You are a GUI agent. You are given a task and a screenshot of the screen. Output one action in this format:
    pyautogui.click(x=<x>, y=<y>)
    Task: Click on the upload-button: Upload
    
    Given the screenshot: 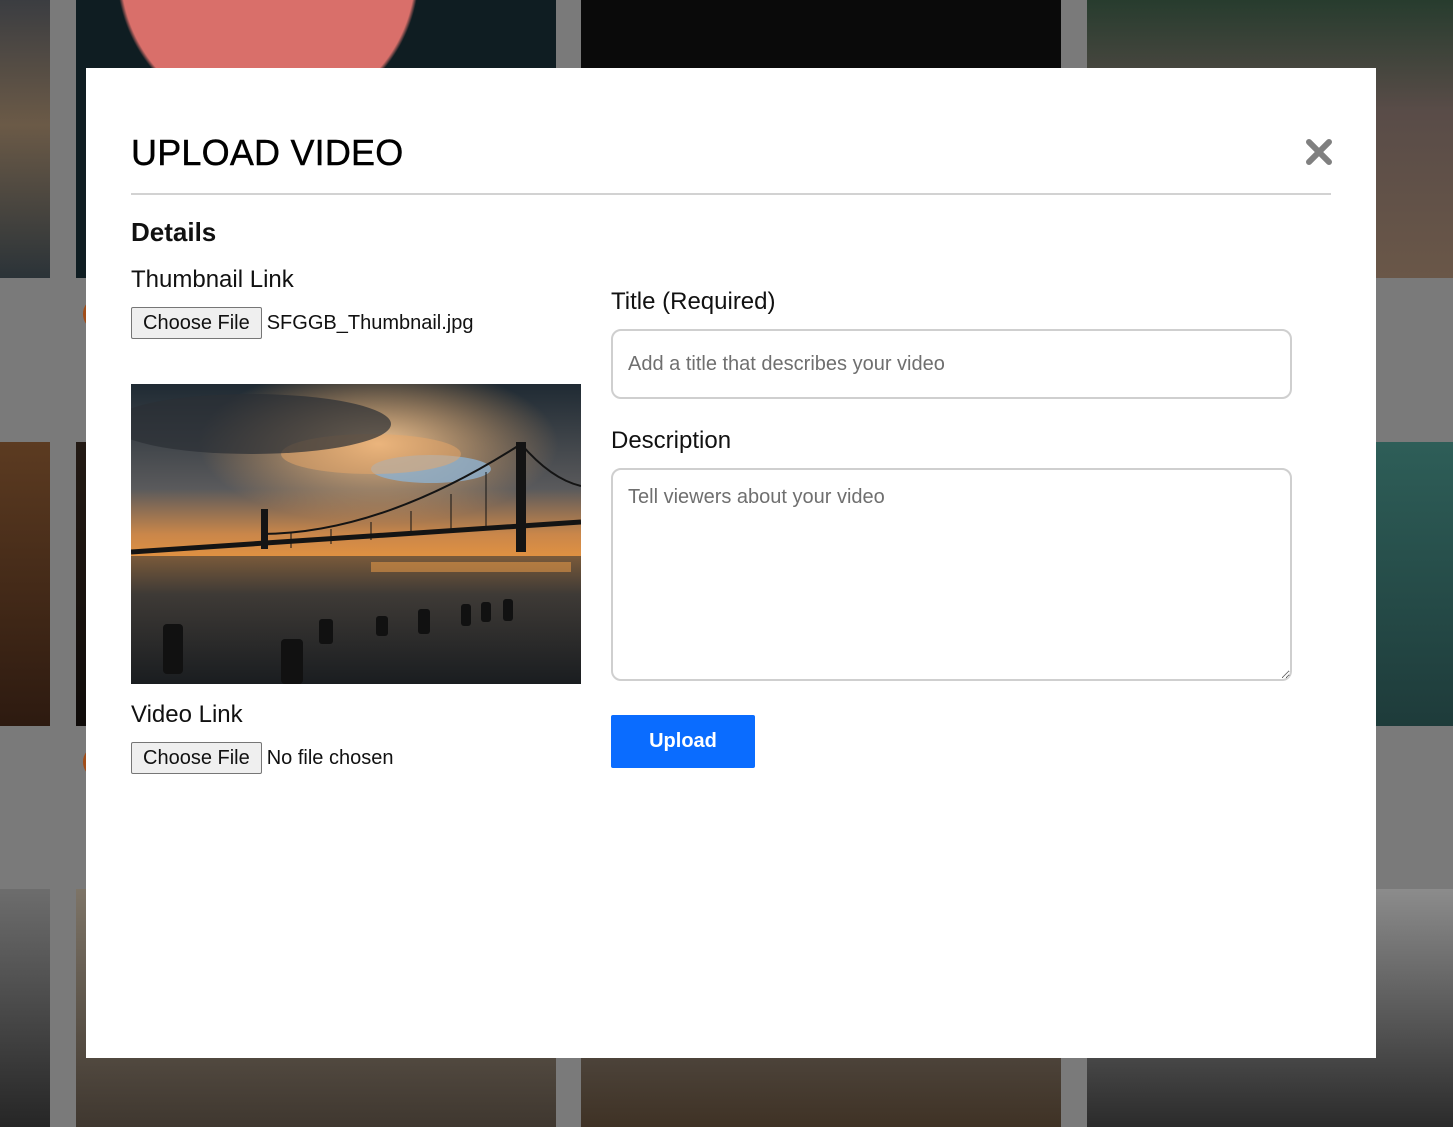 What is the action you would take?
    pyautogui.click(x=683, y=741)
    